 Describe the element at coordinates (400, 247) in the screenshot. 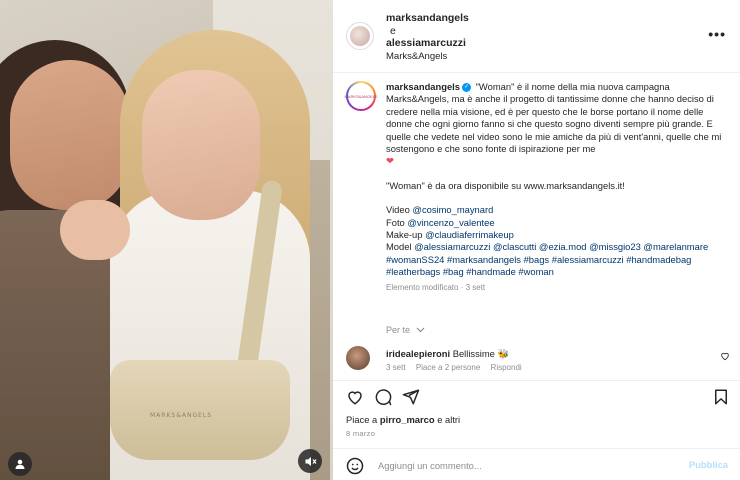

I see `model-label: Model` at that location.